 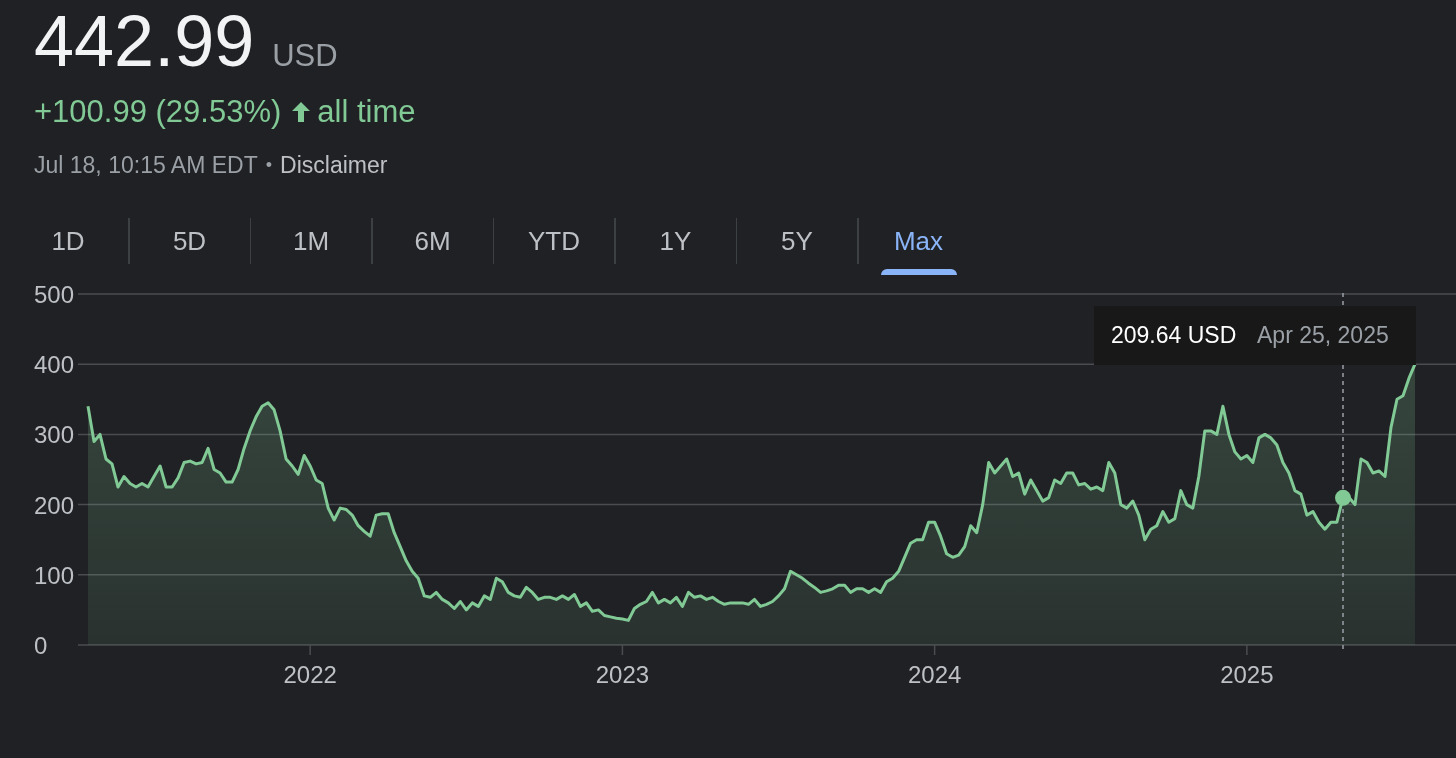 What do you see at coordinates (305, 56) in the screenshot?
I see `currency-label: USD` at bounding box center [305, 56].